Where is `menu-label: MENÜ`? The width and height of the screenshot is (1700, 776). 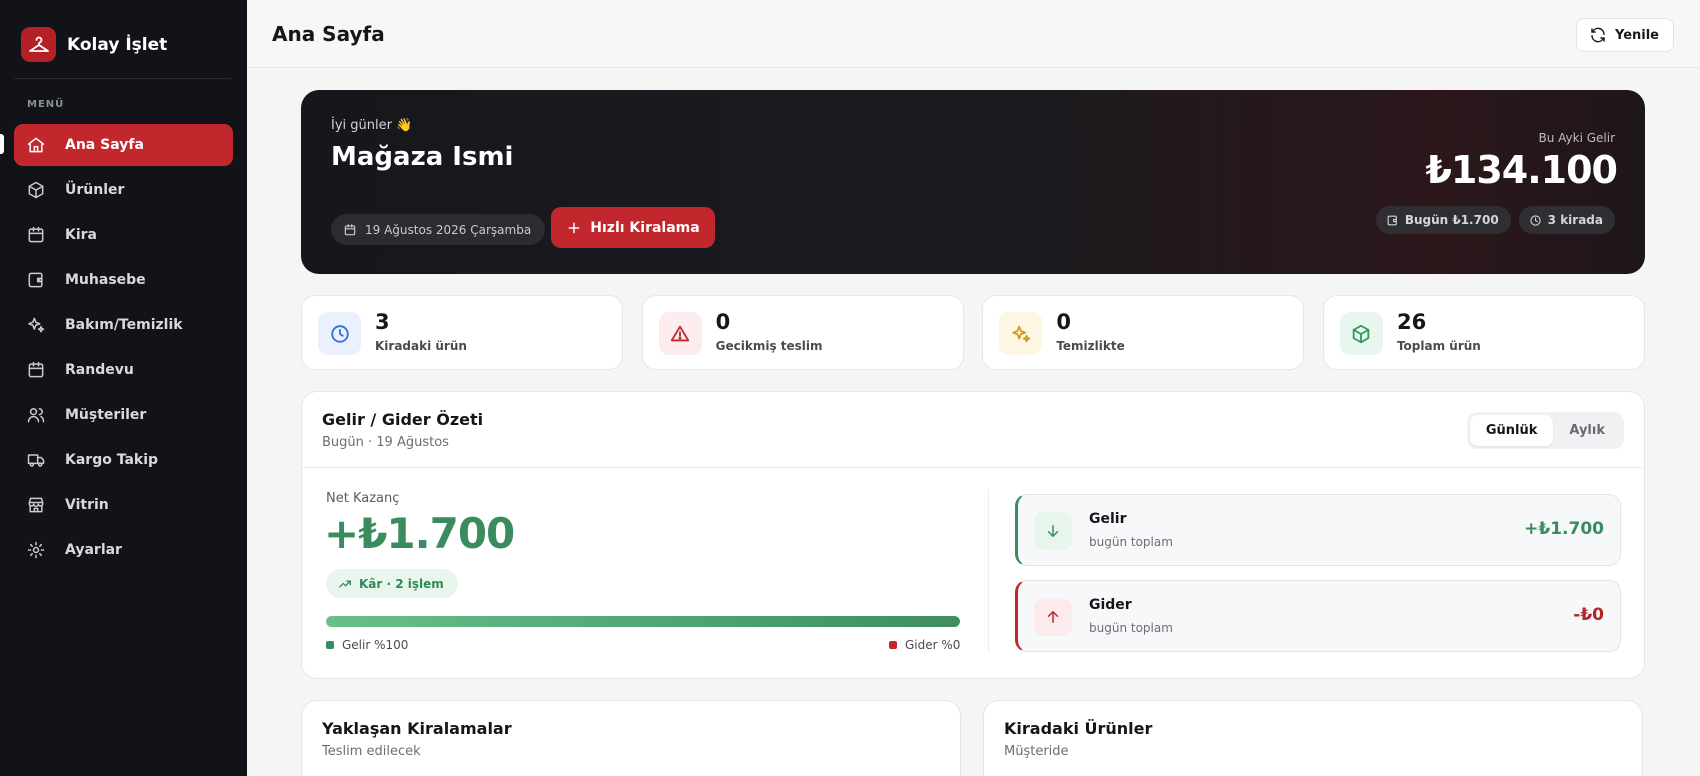 menu-label: MENÜ is located at coordinates (46, 104).